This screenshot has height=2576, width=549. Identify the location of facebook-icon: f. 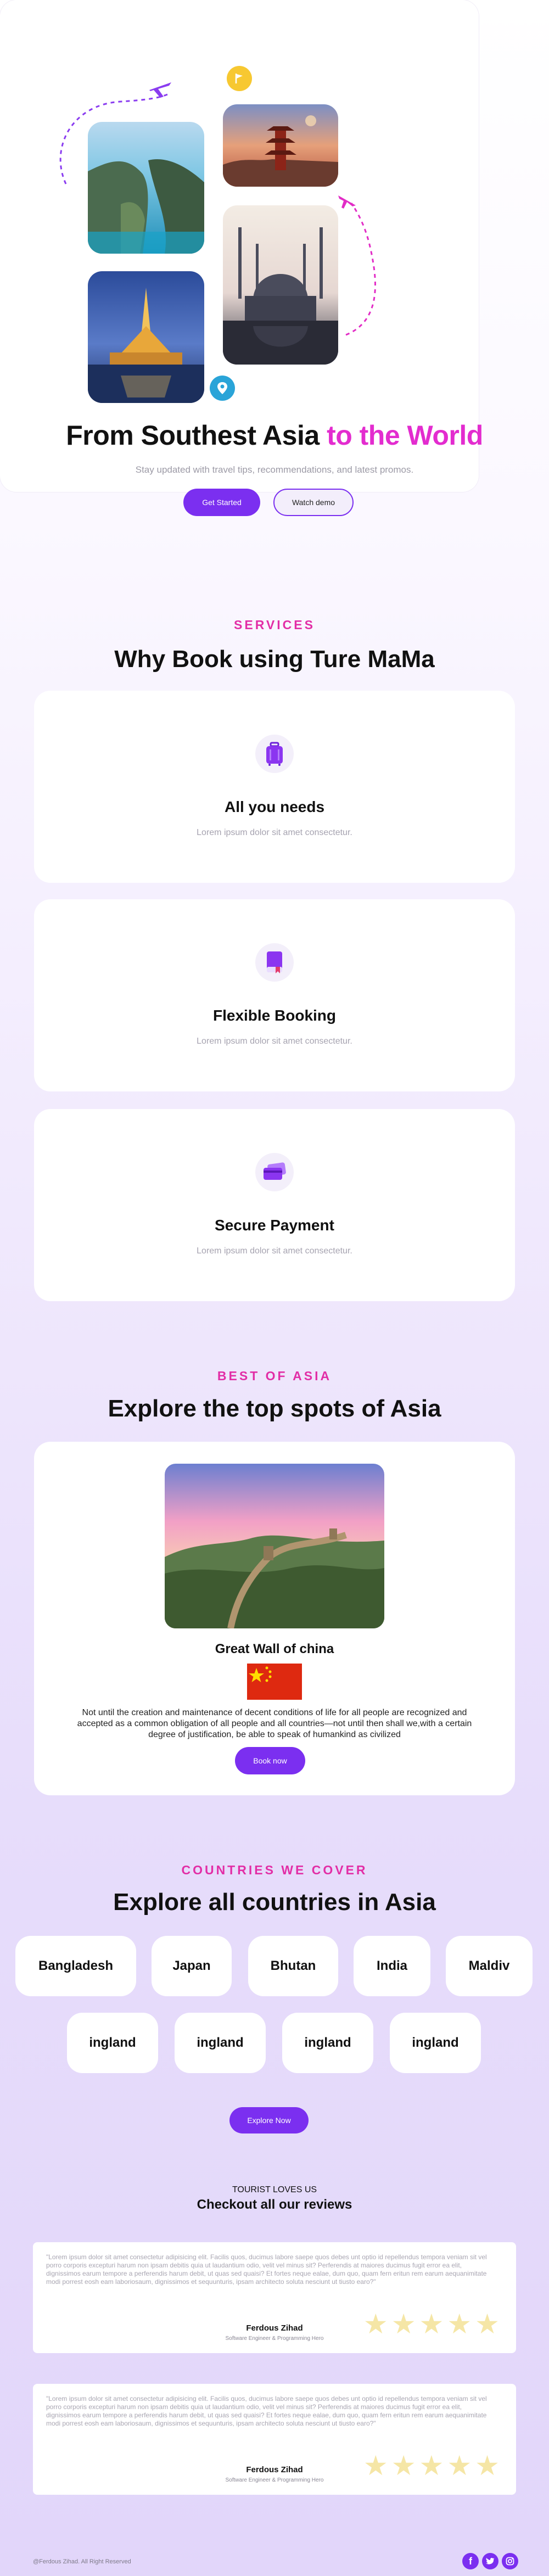
(471, 2561).